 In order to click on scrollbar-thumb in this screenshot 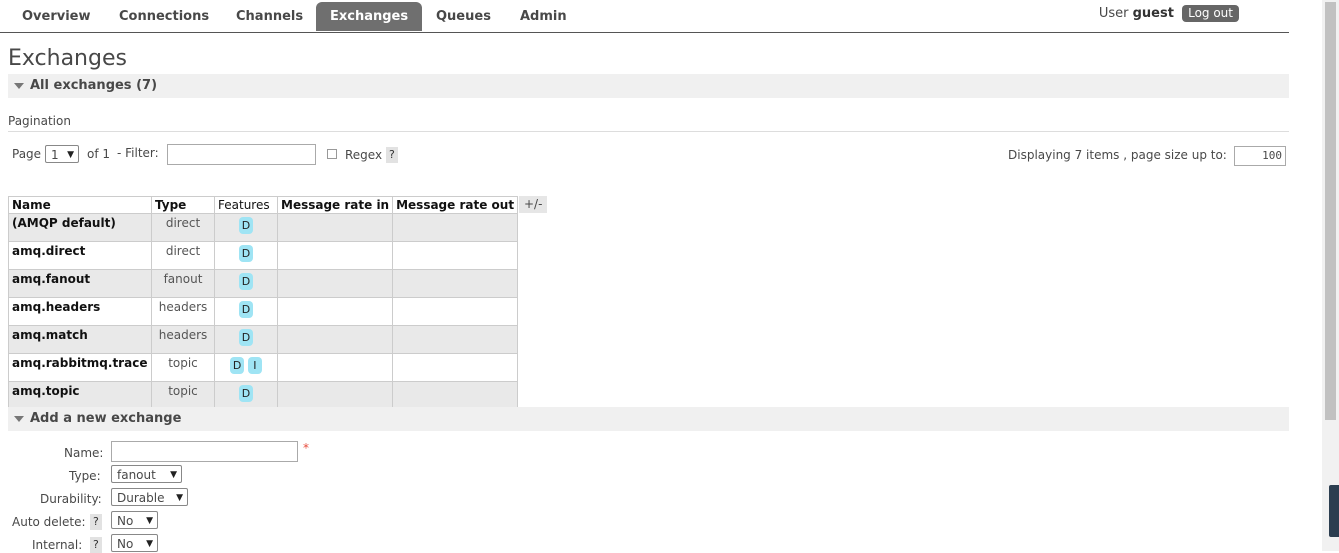, I will do `click(1330, 211)`.